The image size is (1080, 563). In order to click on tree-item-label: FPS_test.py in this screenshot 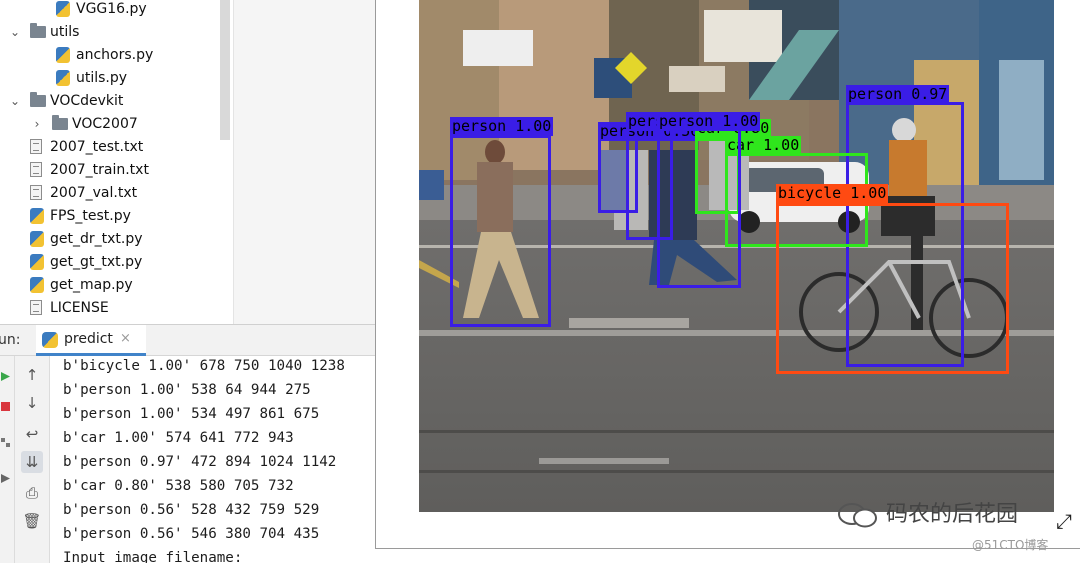, I will do `click(90, 216)`.